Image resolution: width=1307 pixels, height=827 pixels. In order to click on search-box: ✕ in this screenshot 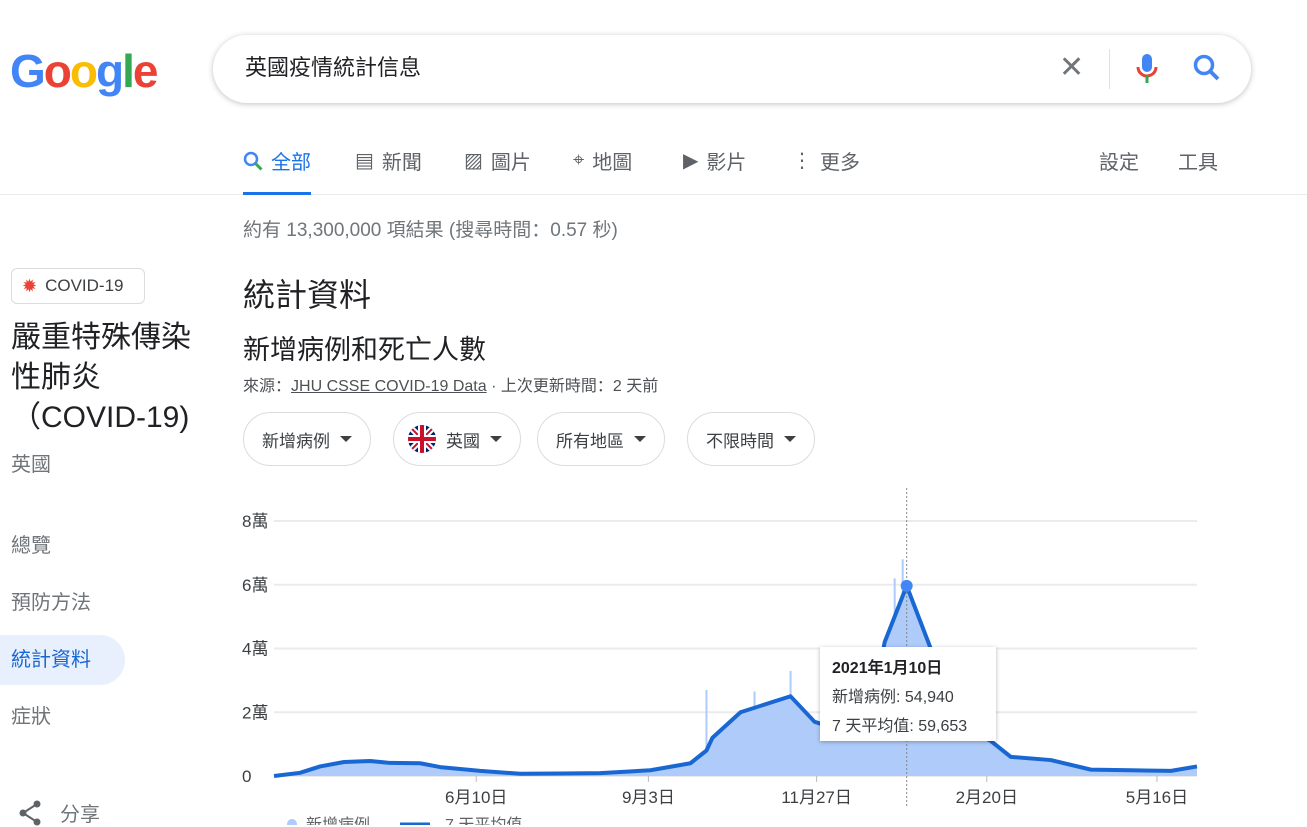, I will do `click(732, 69)`.